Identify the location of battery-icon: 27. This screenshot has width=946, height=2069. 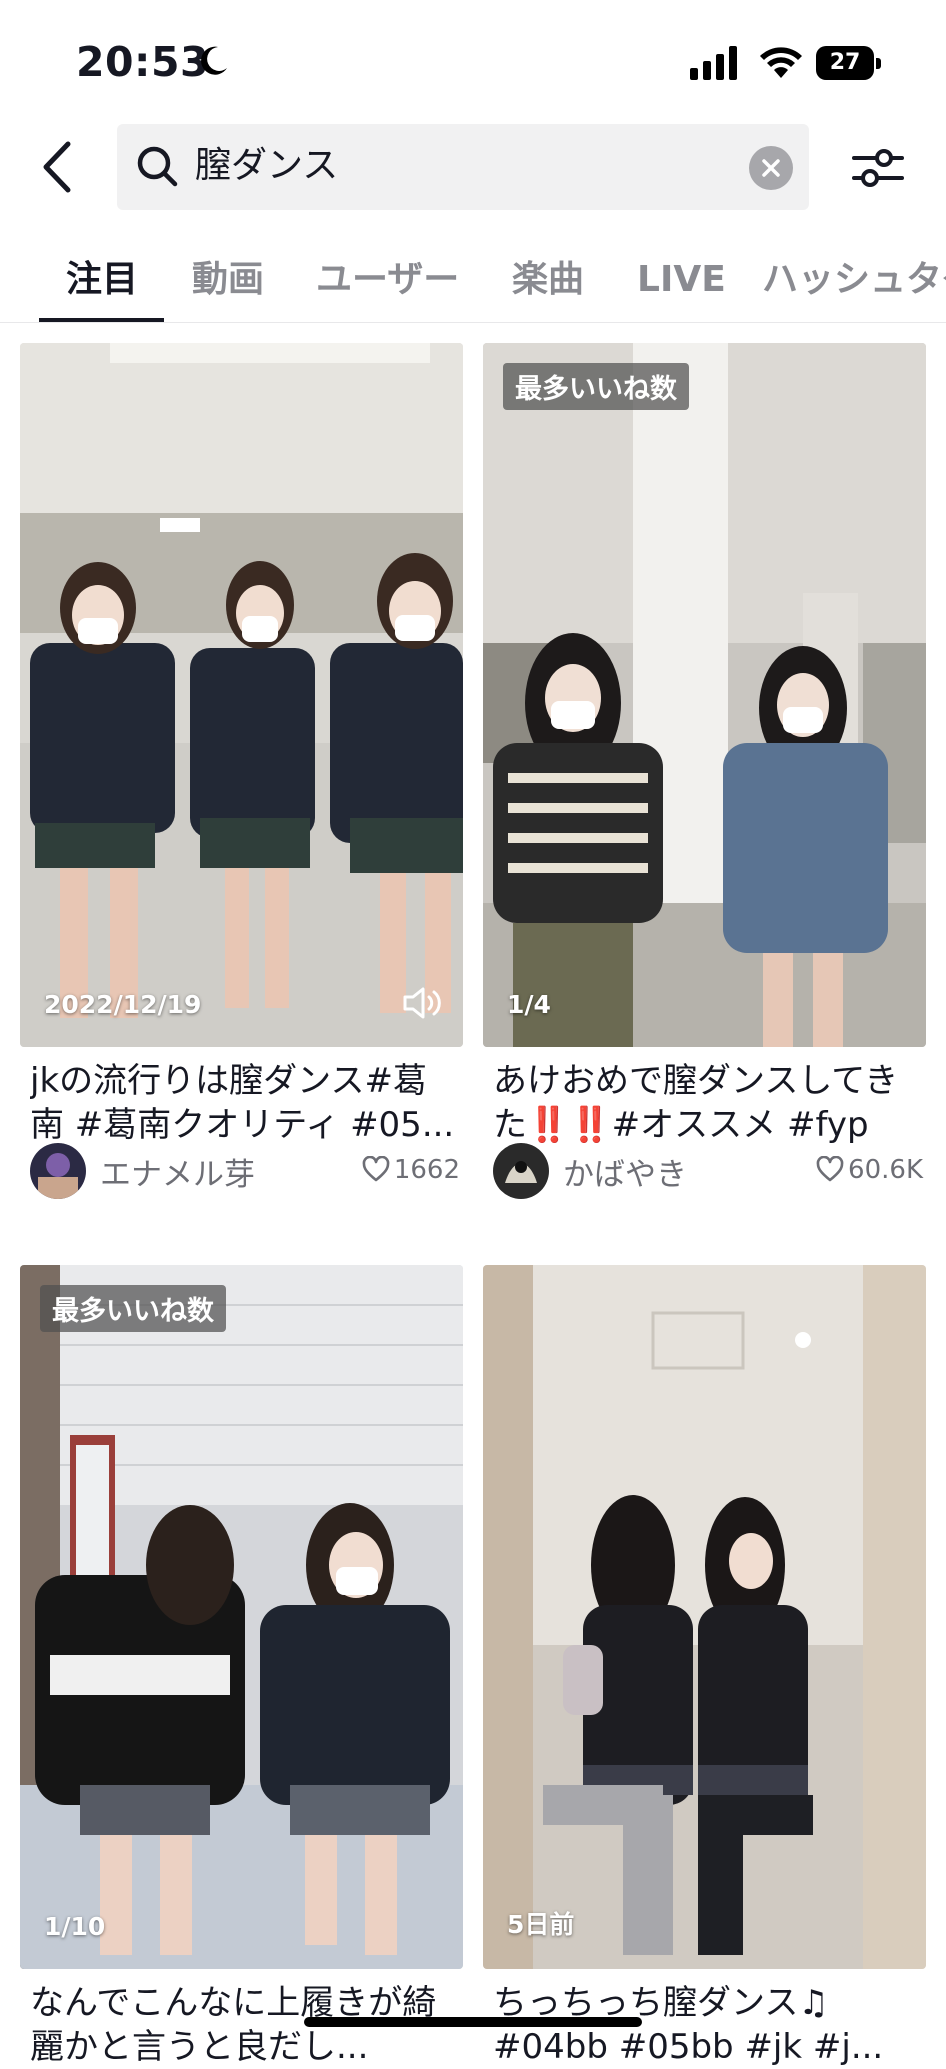
(848, 63).